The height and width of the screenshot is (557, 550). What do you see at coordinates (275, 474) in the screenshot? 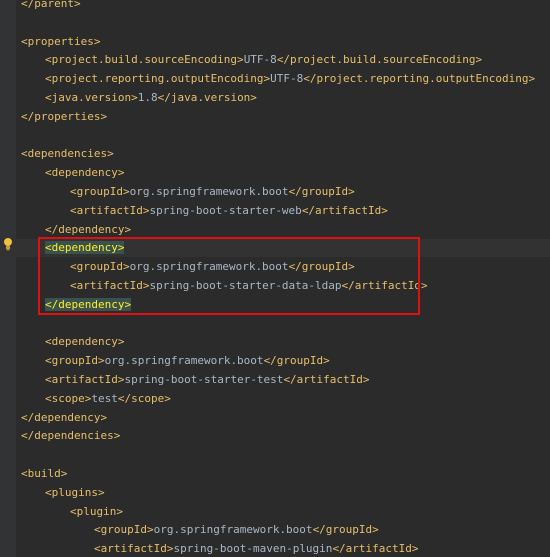
I see `code-line: <build>` at bounding box center [275, 474].